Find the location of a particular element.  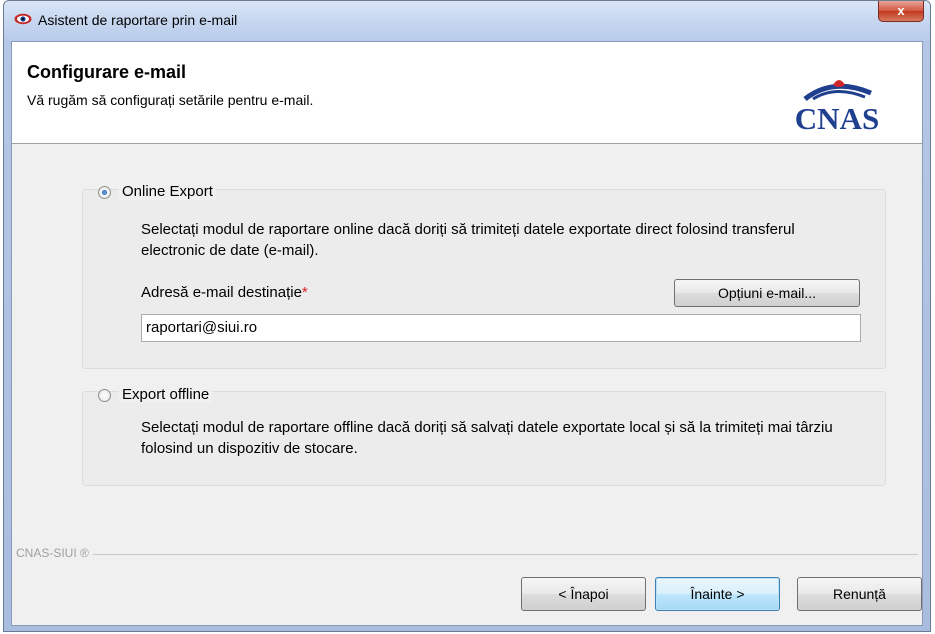

email-address-label: Adresă e-mail destinație* is located at coordinates (224, 292).